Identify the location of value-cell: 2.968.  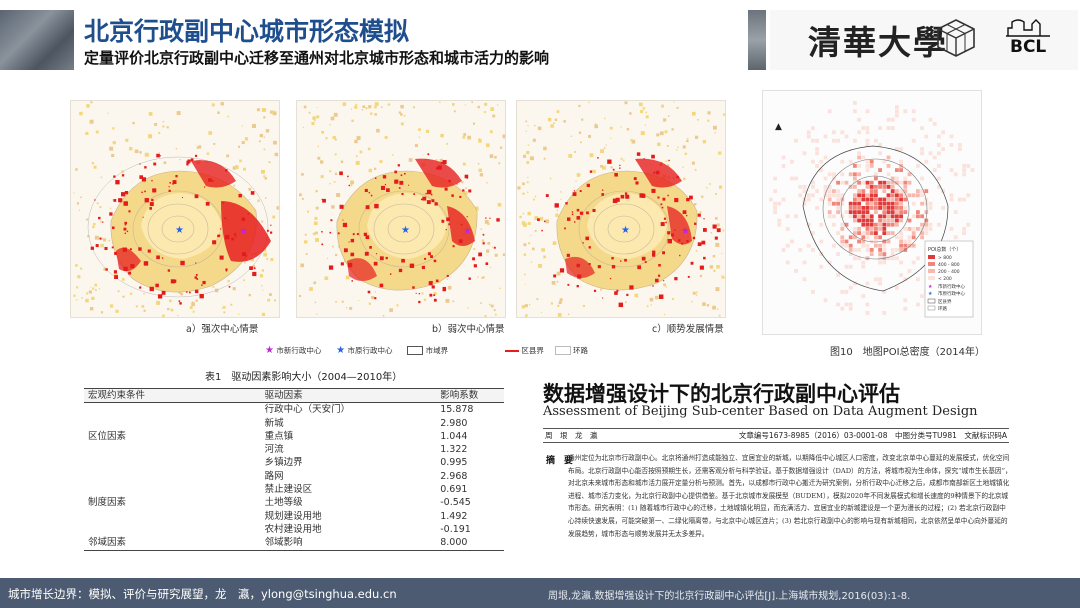
(454, 476).